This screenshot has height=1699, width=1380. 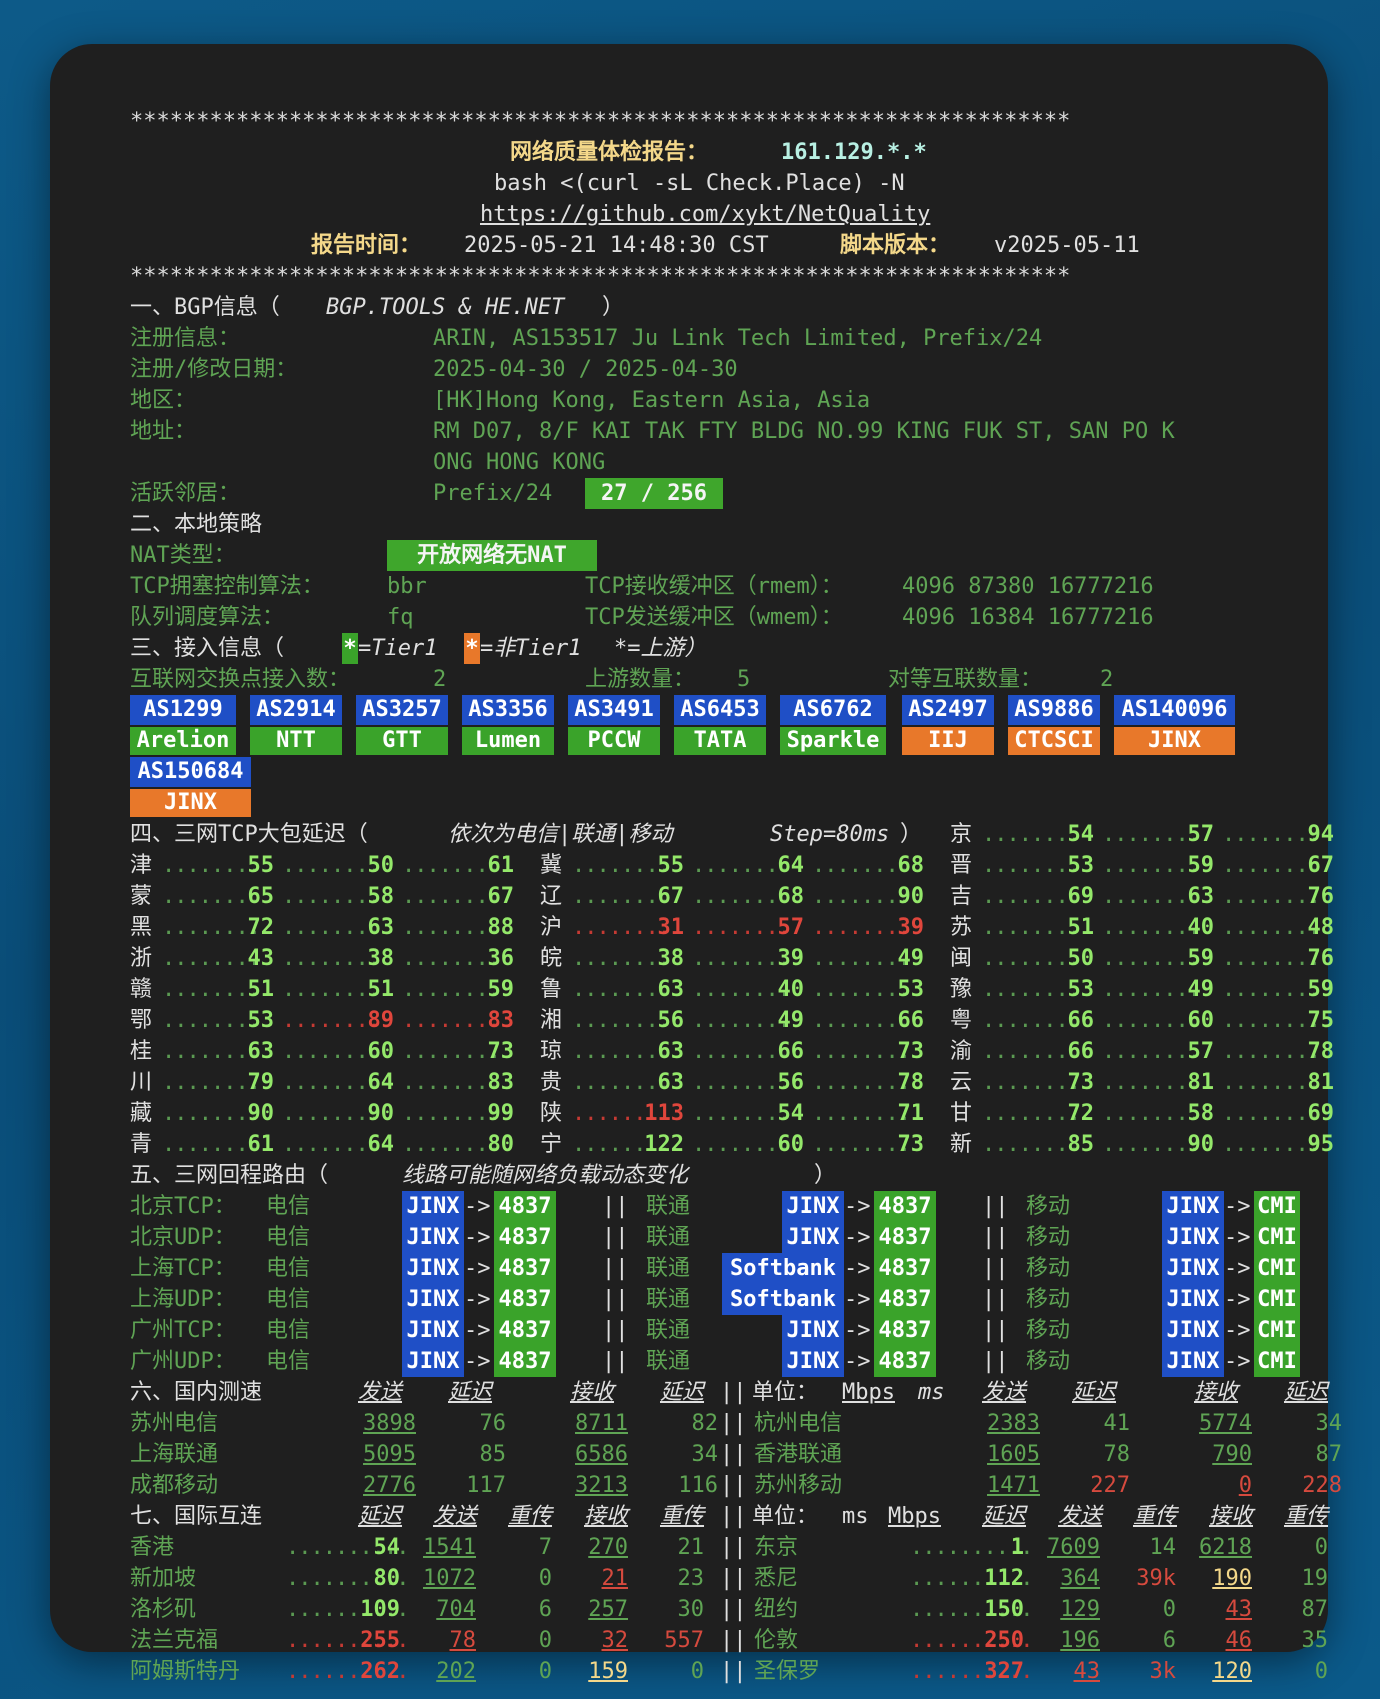 I want to click on section-heading: 七、国际互连, so click(x=196, y=1516).